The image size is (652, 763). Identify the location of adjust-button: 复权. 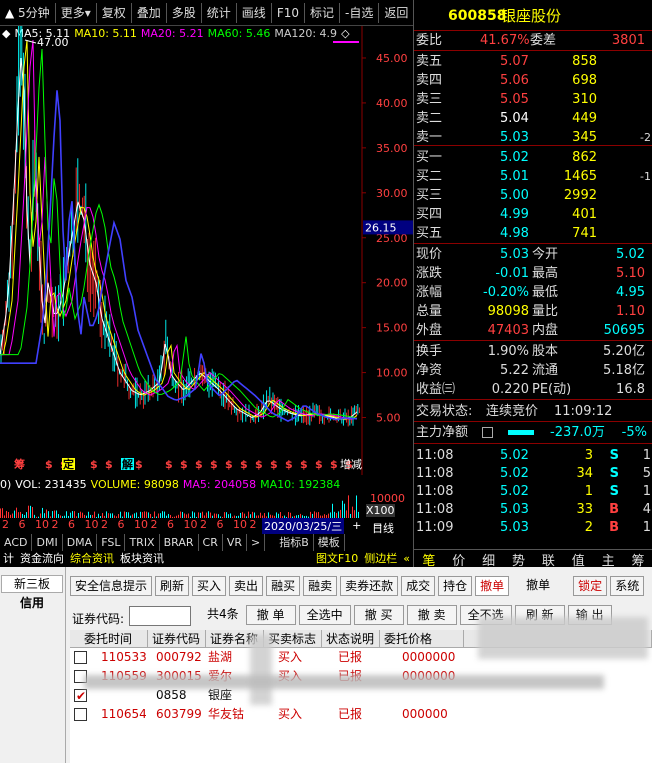
(114, 12).